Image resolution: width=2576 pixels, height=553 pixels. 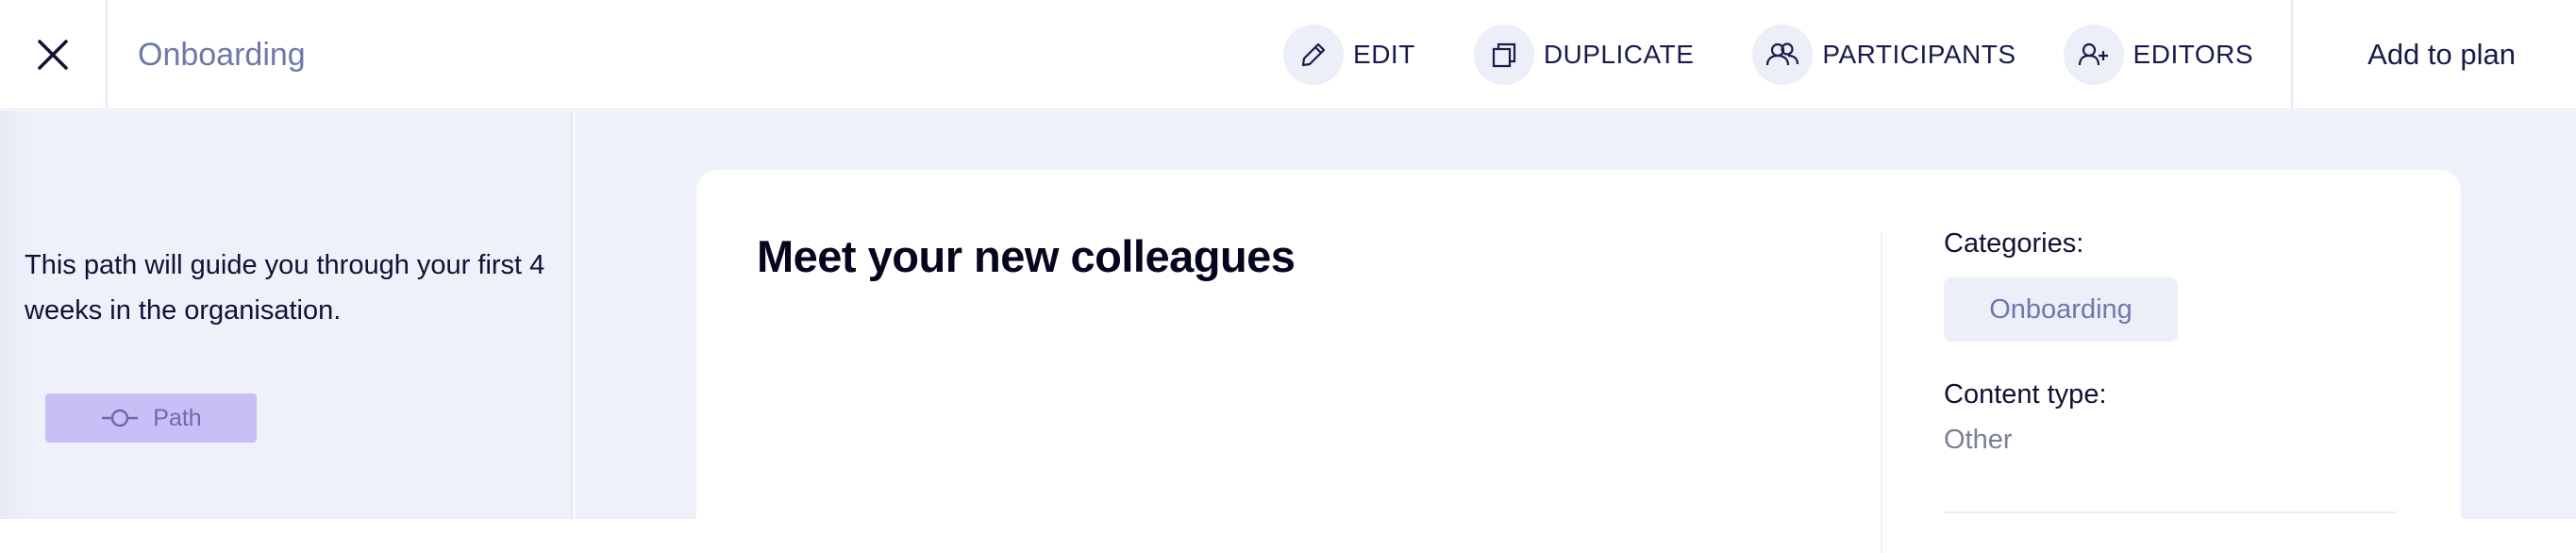 I want to click on path-badge-label: Path, so click(x=177, y=417).